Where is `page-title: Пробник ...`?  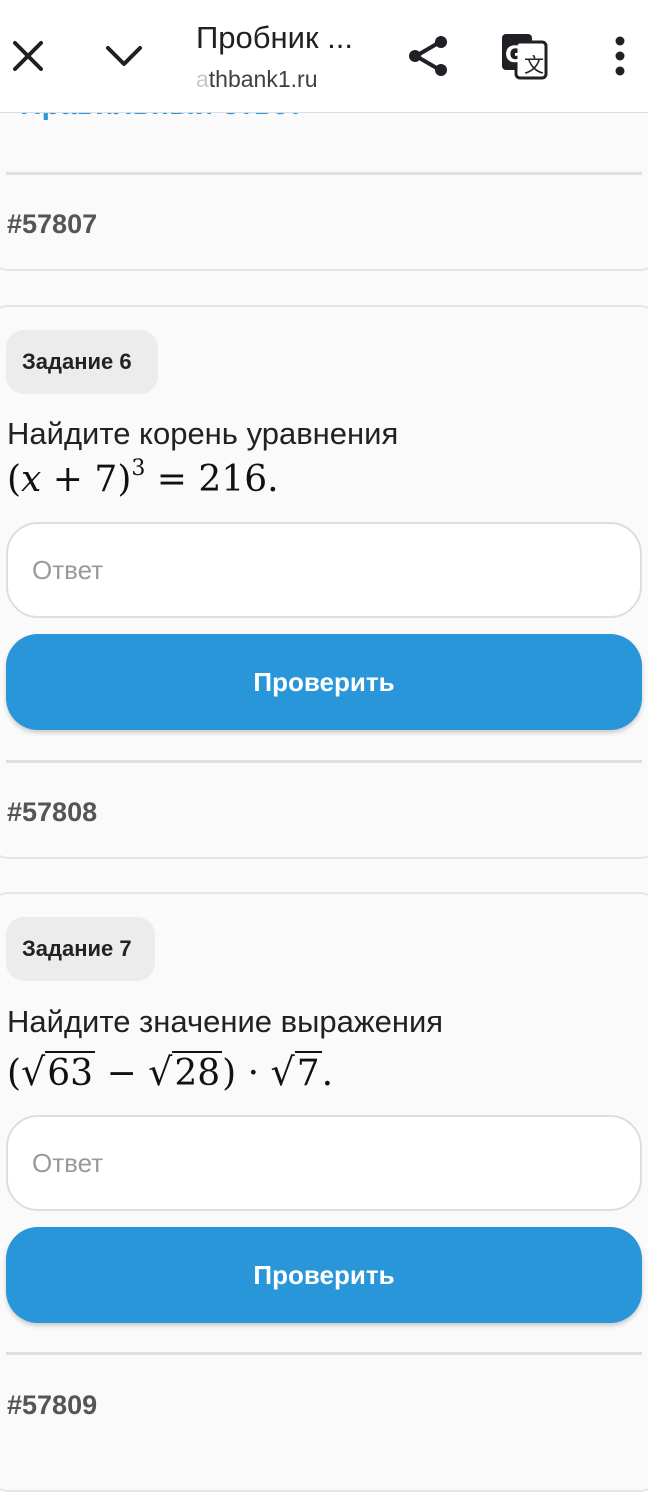
page-title: Пробник ... is located at coordinates (274, 37).